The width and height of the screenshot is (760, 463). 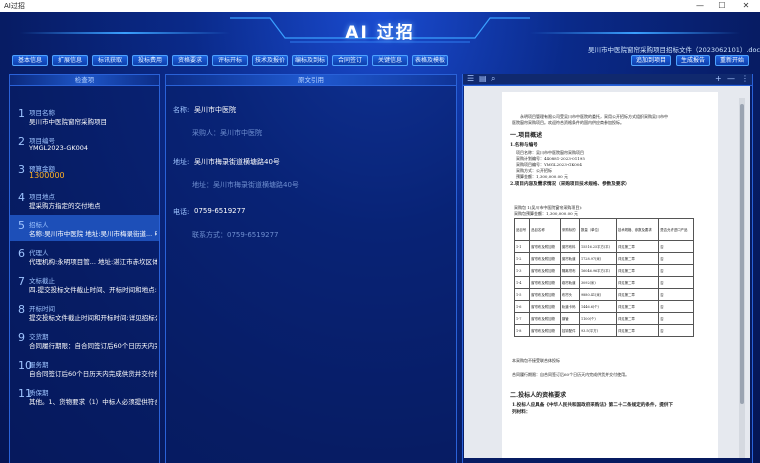 What do you see at coordinates (390, 60) in the screenshot?
I see `tab-key-info: 关键信息` at bounding box center [390, 60].